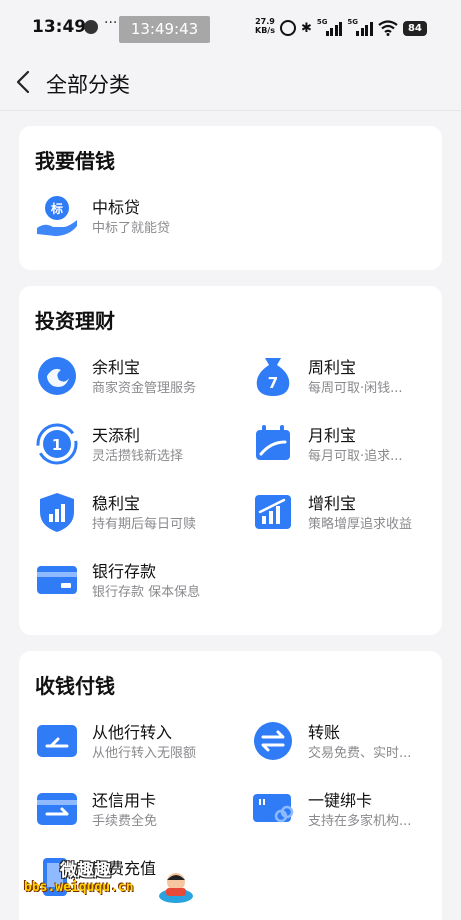 The image size is (461, 920). Describe the element at coordinates (230, 110) in the screenshot. I see `nav-divider` at that location.